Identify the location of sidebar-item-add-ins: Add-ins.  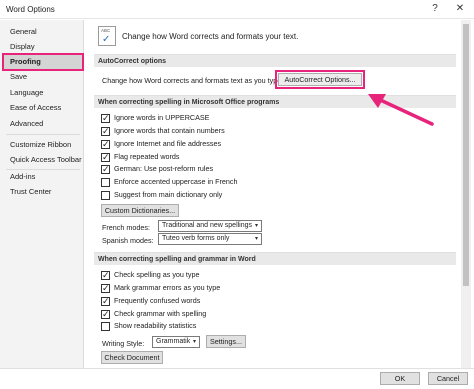
(43, 177).